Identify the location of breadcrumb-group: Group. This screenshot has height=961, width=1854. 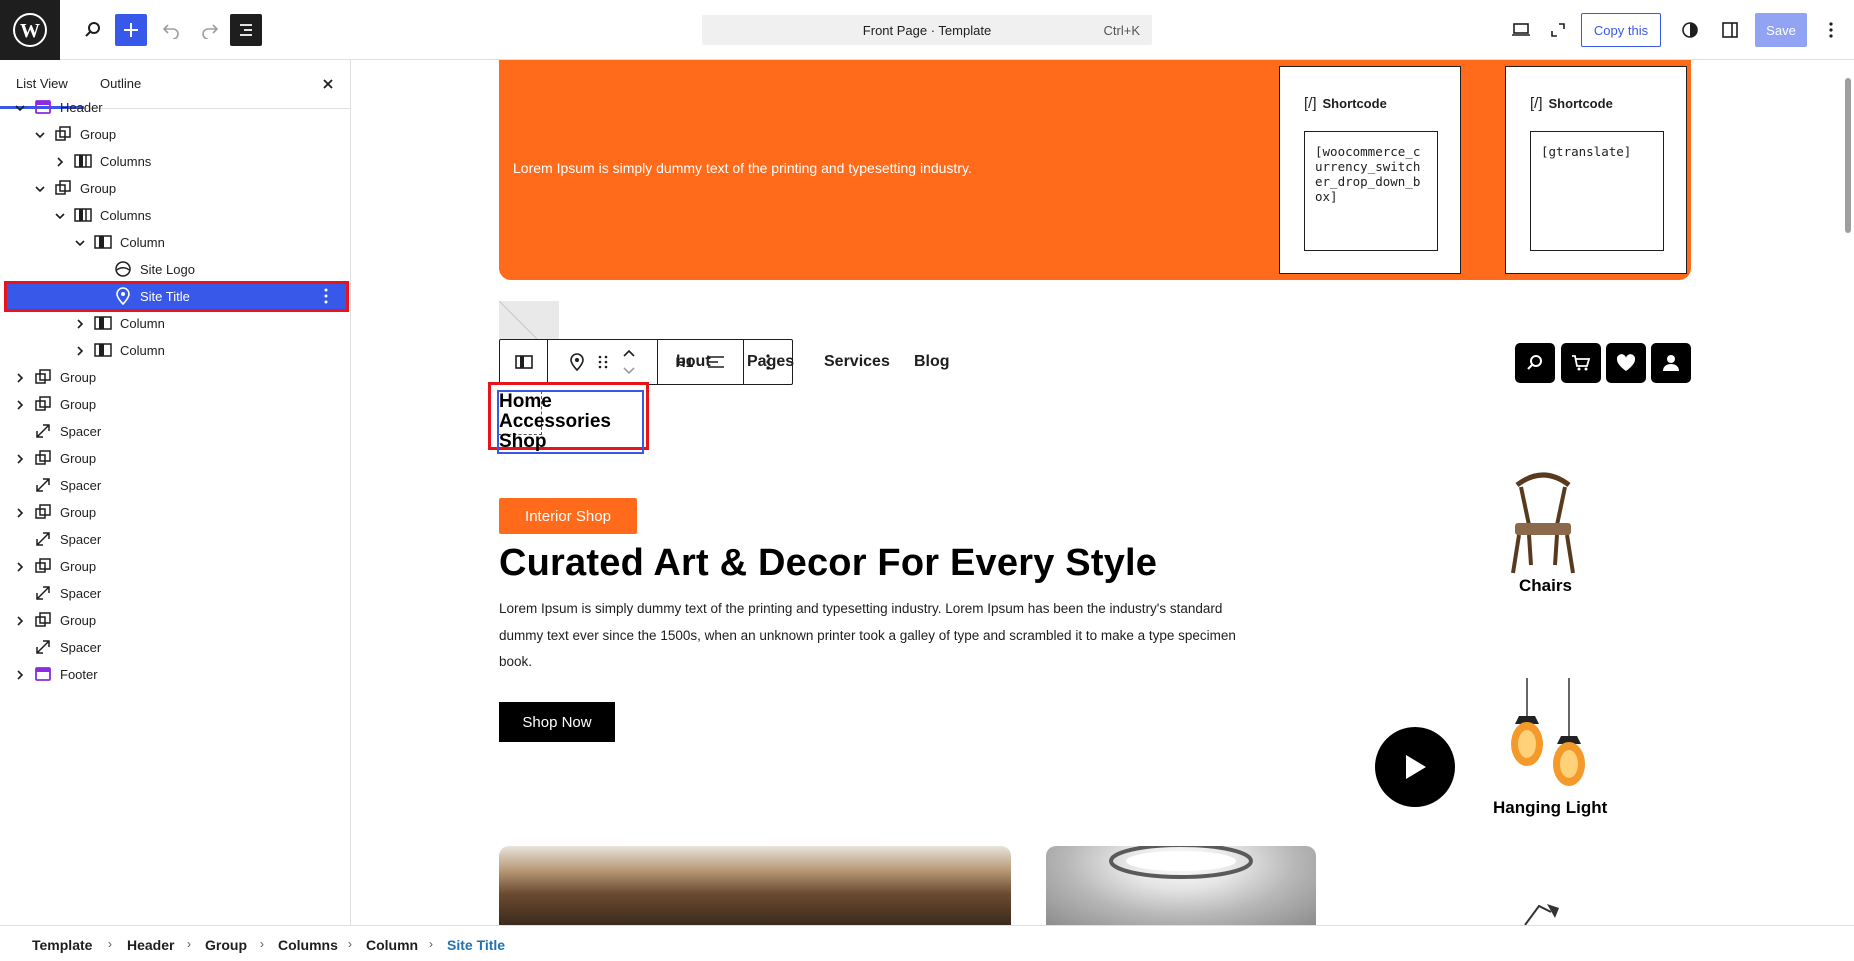
(226, 945).